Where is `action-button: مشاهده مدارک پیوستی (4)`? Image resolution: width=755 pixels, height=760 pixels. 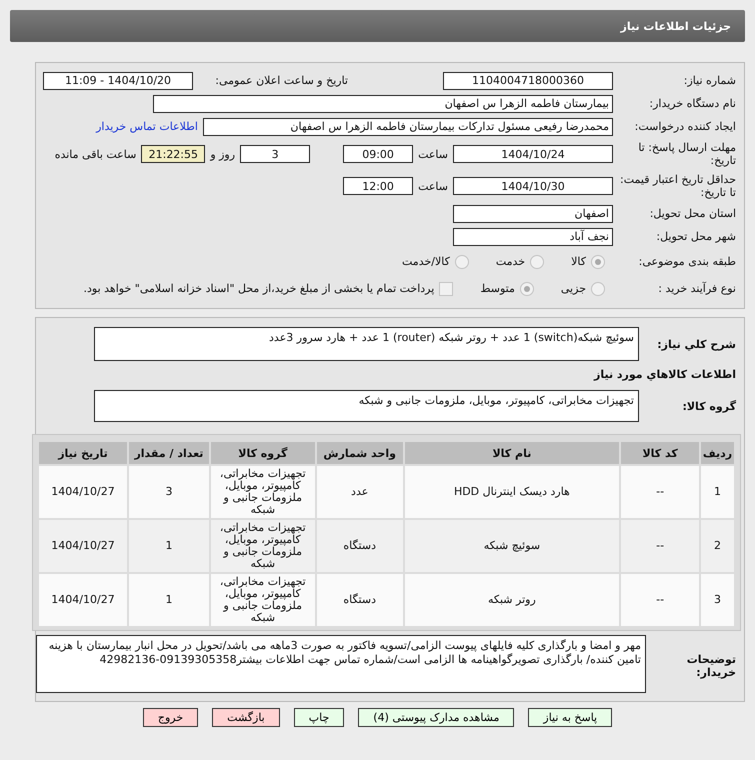 action-button: مشاهده مدارک پیوستی (4) is located at coordinates (436, 717).